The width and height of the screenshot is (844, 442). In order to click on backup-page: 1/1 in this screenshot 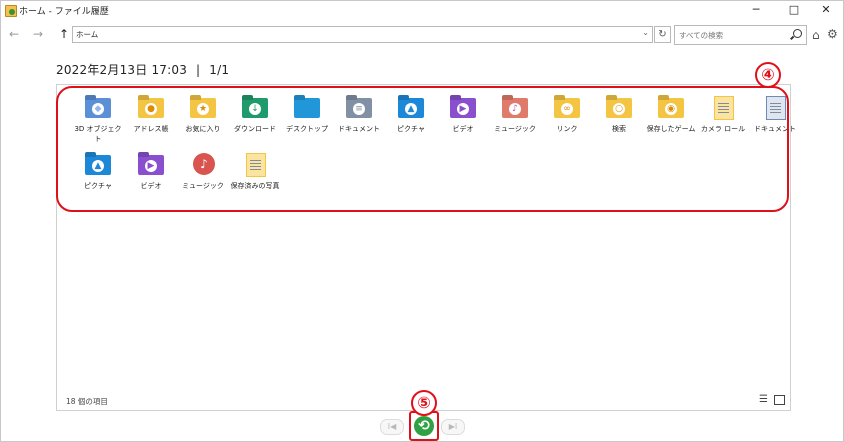, I will do `click(219, 70)`.